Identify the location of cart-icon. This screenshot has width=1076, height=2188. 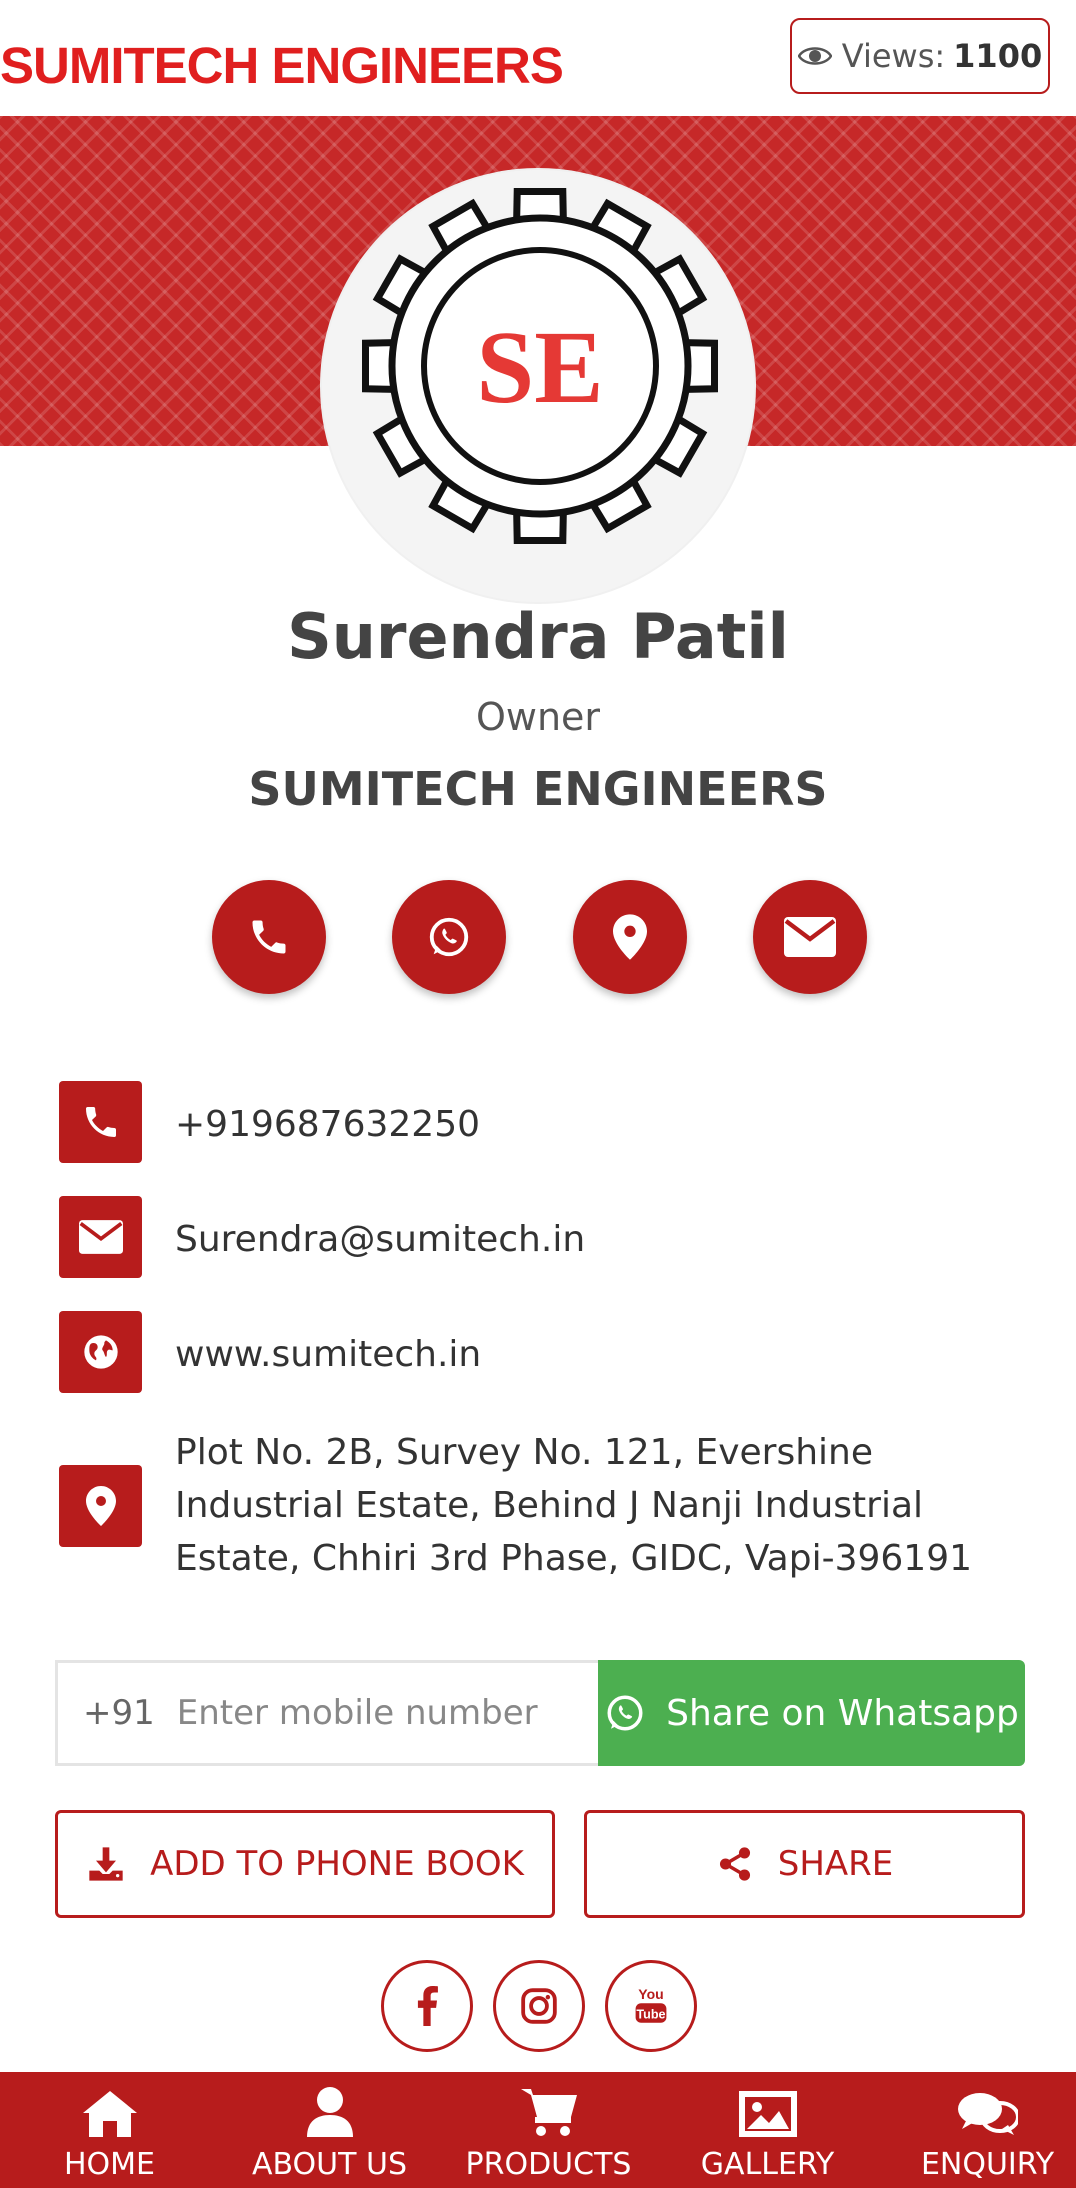
(548, 2112).